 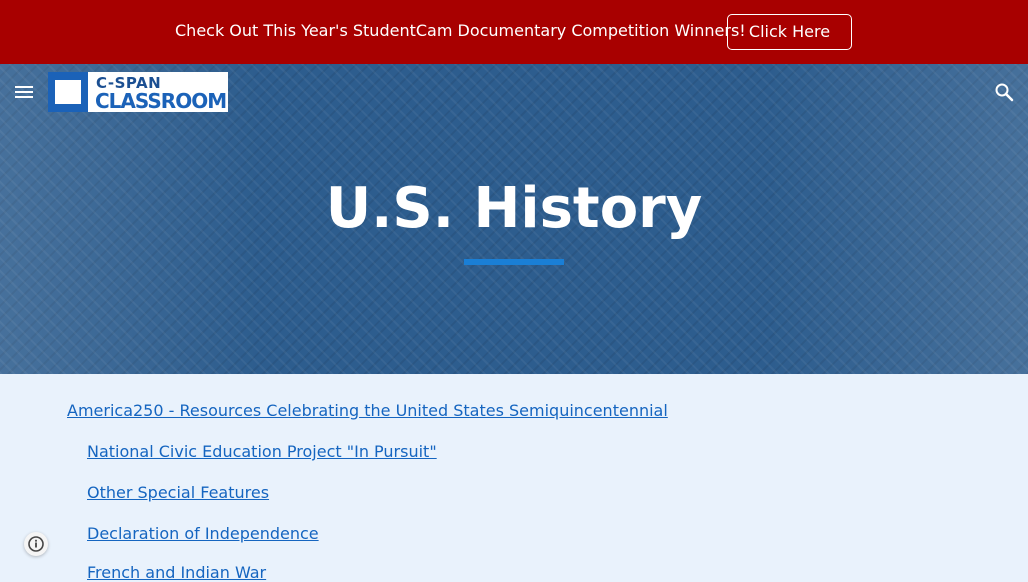 I want to click on click-here-button: Click Here, so click(x=789, y=32).